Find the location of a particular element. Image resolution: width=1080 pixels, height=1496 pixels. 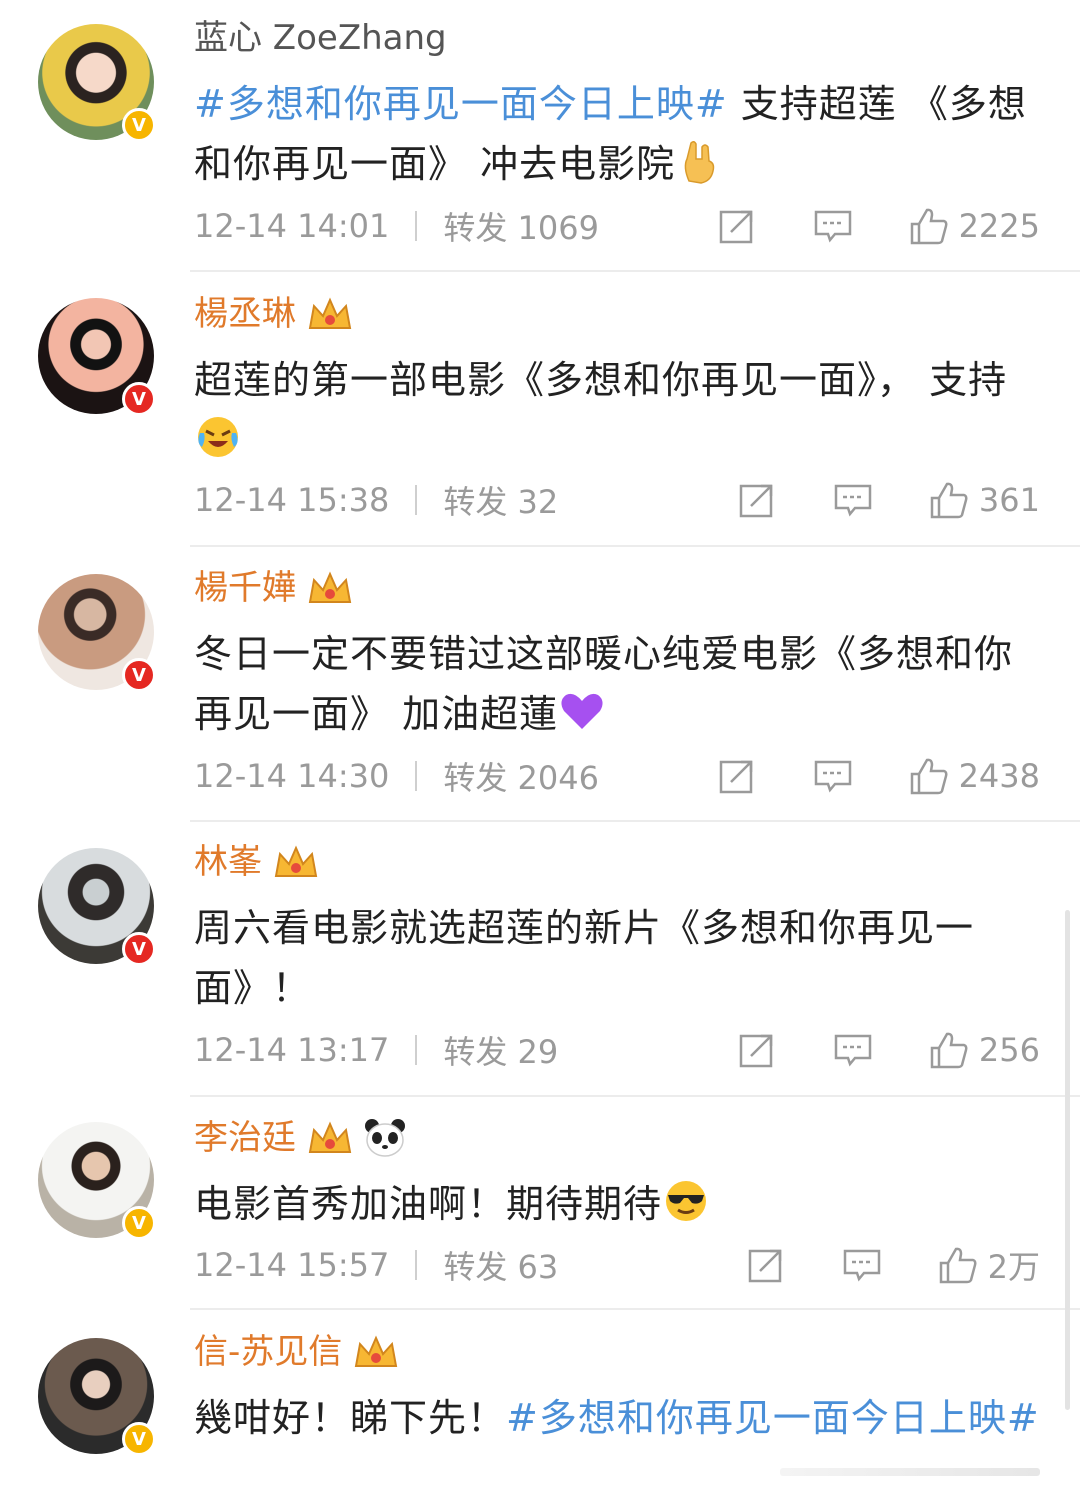

timestamp: 12-14 13:17 is located at coordinates (292, 1050).